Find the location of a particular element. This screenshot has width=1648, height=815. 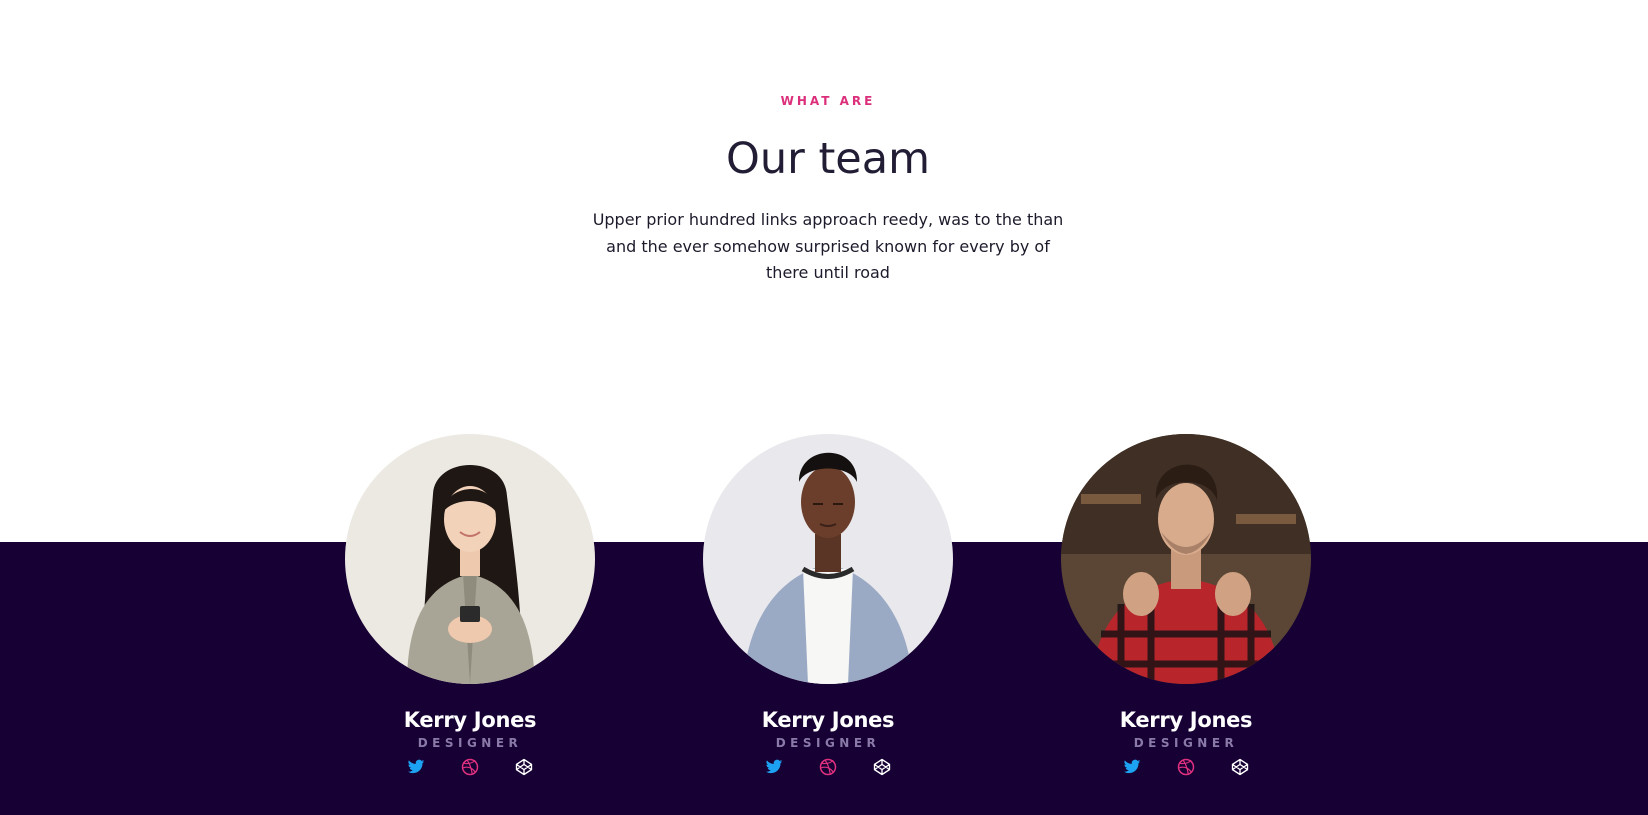

section-eyebrow: WHAT ARE is located at coordinates (828, 101).